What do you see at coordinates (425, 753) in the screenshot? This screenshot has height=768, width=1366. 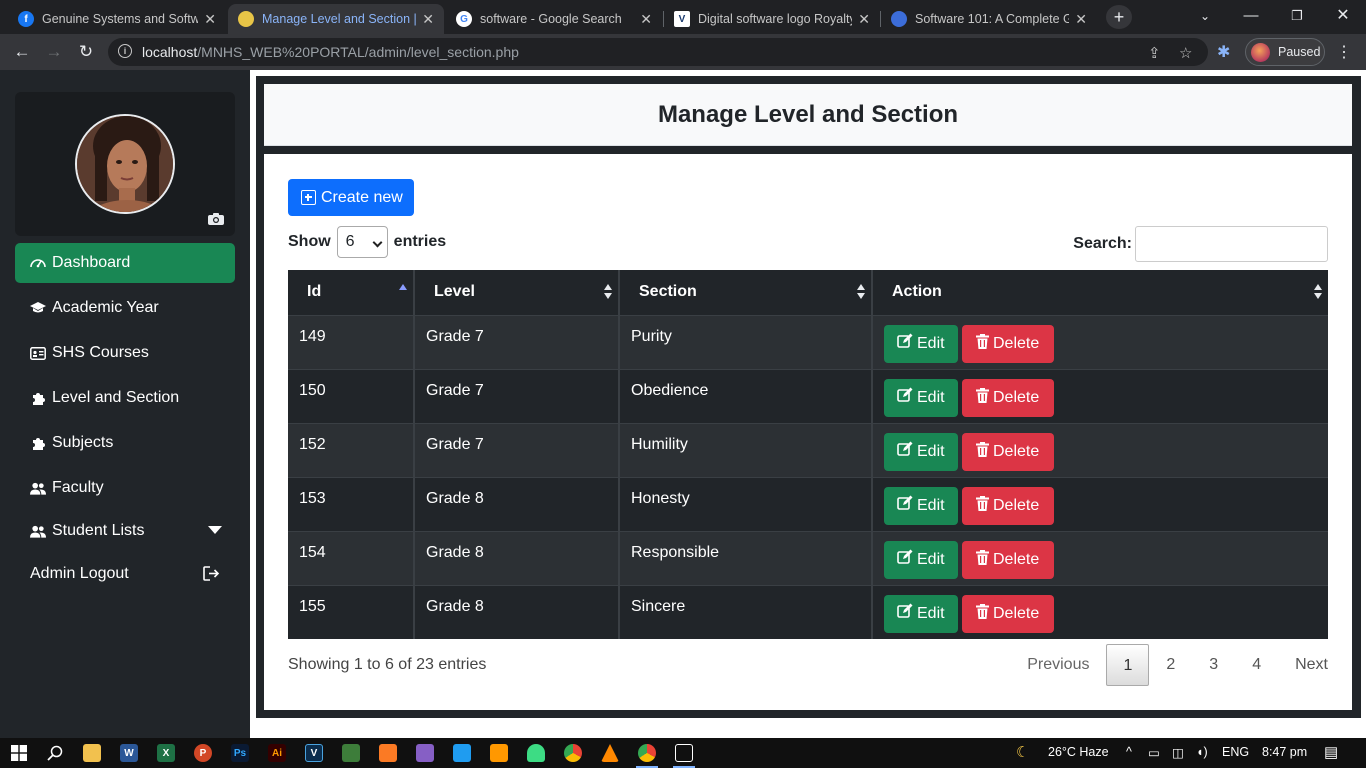 I see `visual-studio-icon` at bounding box center [425, 753].